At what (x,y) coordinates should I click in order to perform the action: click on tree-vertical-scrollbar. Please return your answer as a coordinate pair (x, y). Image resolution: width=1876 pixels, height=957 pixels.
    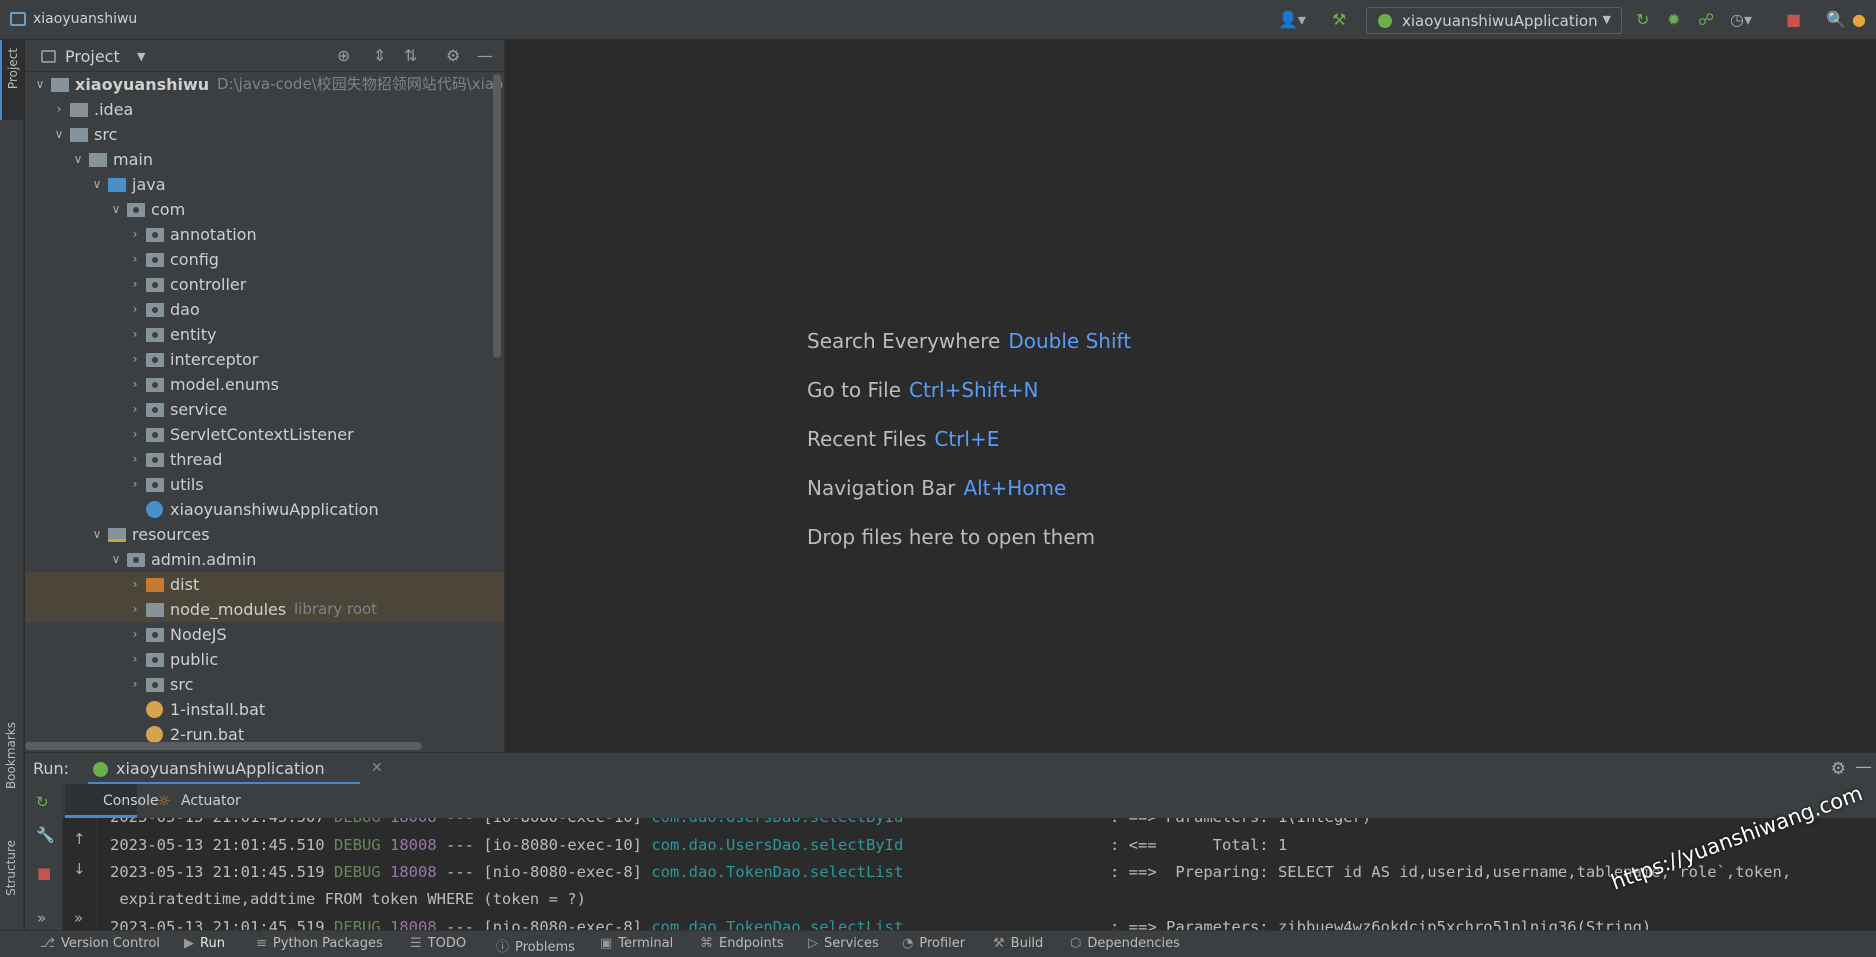
    Looking at the image, I should click on (497, 216).